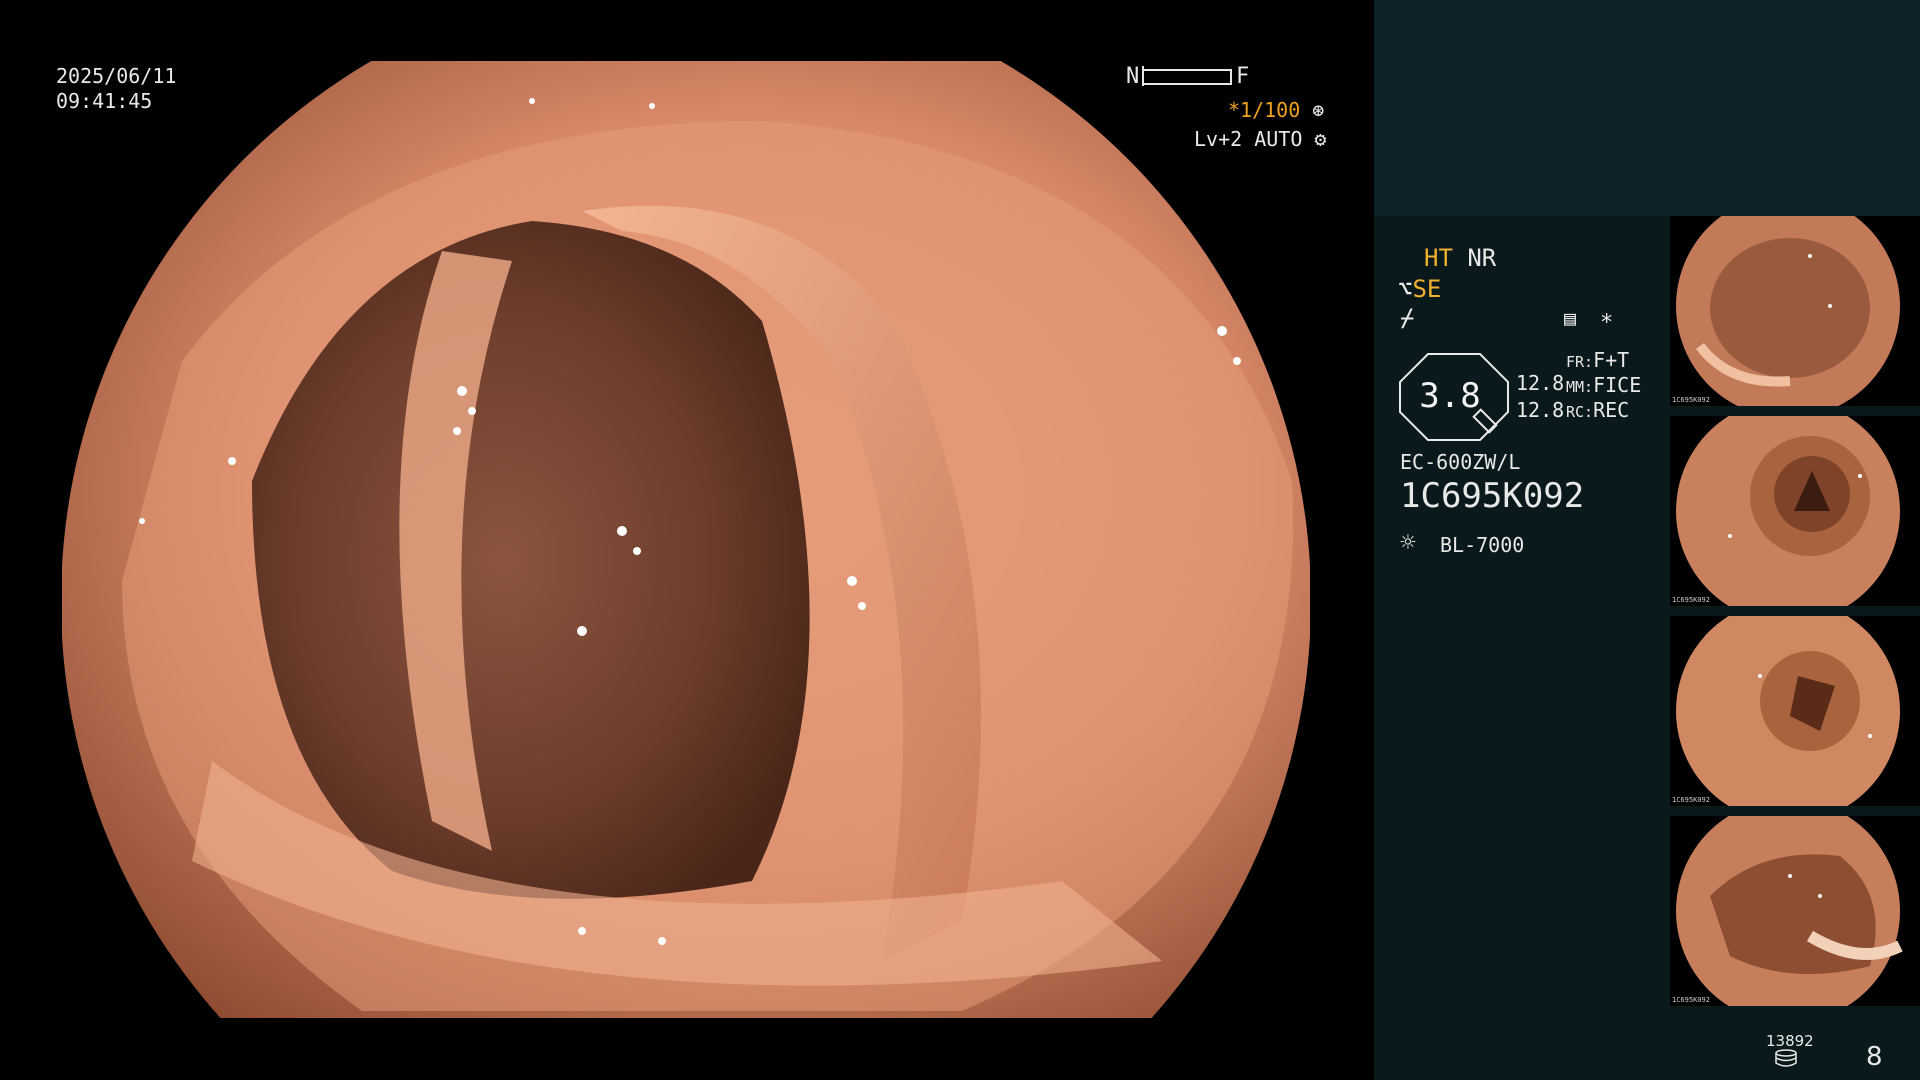 This screenshot has width=1920, height=1080. I want to click on mm-value: FICE, so click(1617, 385).